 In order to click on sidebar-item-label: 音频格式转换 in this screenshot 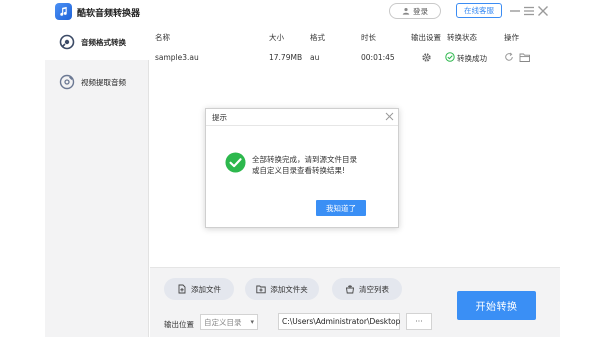, I will do `click(103, 42)`.